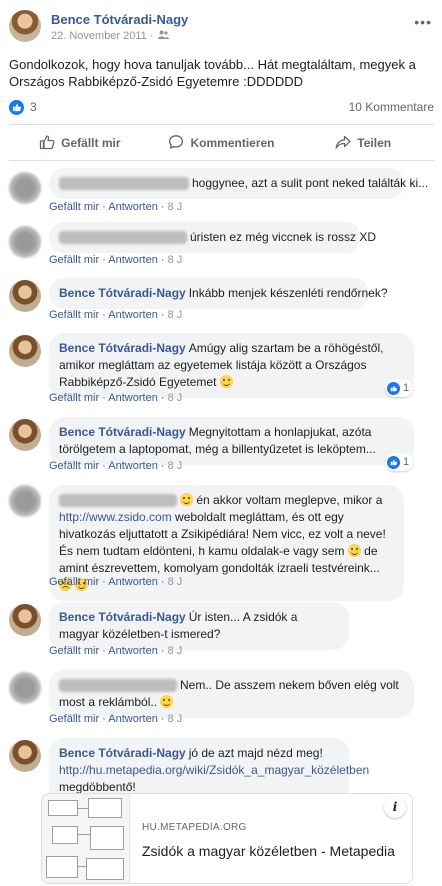 The image size is (442, 886). I want to click on link-preview-domain: HU.METAPEDIA.ORG, so click(194, 827).